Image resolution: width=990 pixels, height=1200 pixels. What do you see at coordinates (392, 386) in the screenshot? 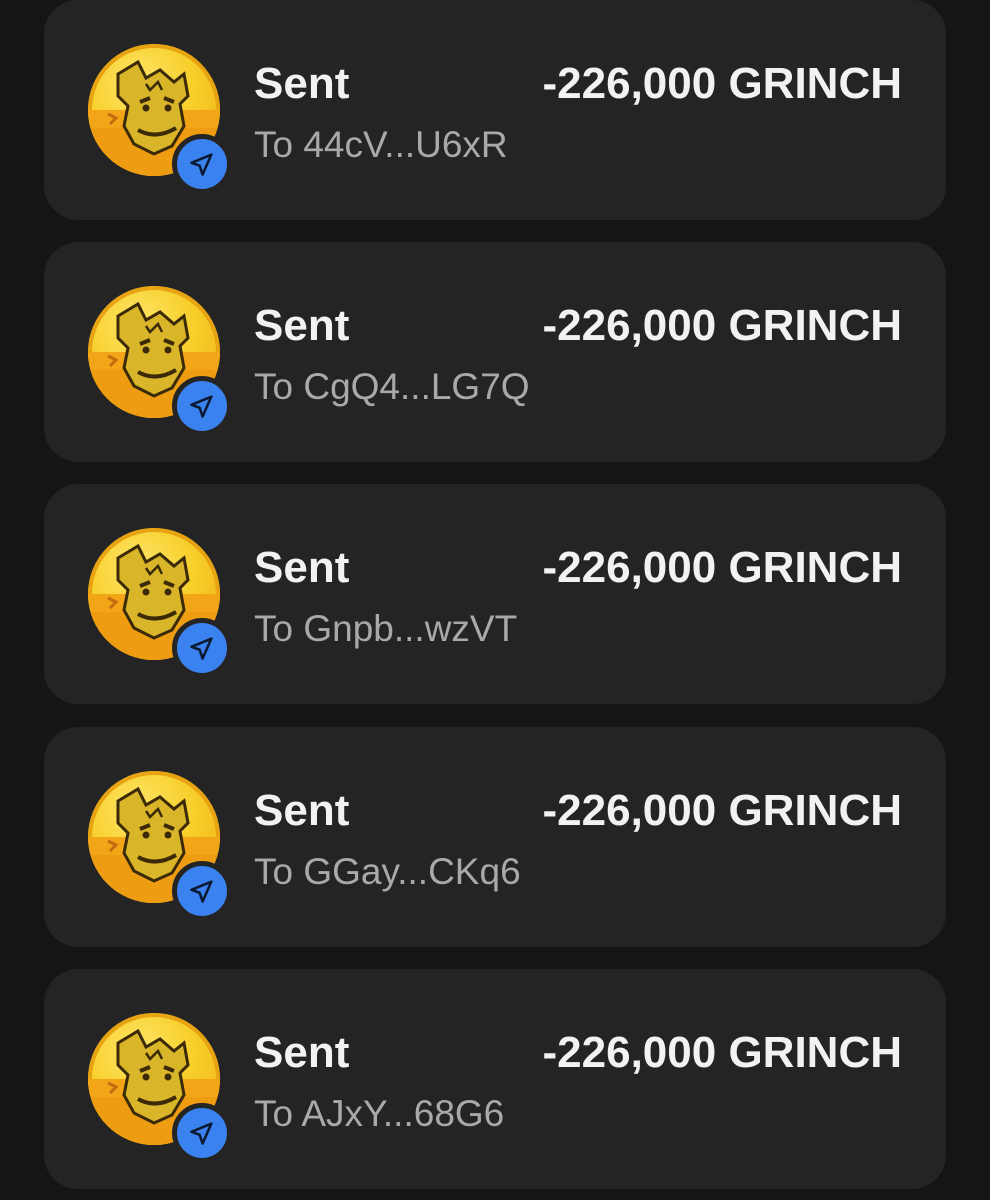
I see `transaction-recipient: To CgQ4...LG7Q` at bounding box center [392, 386].